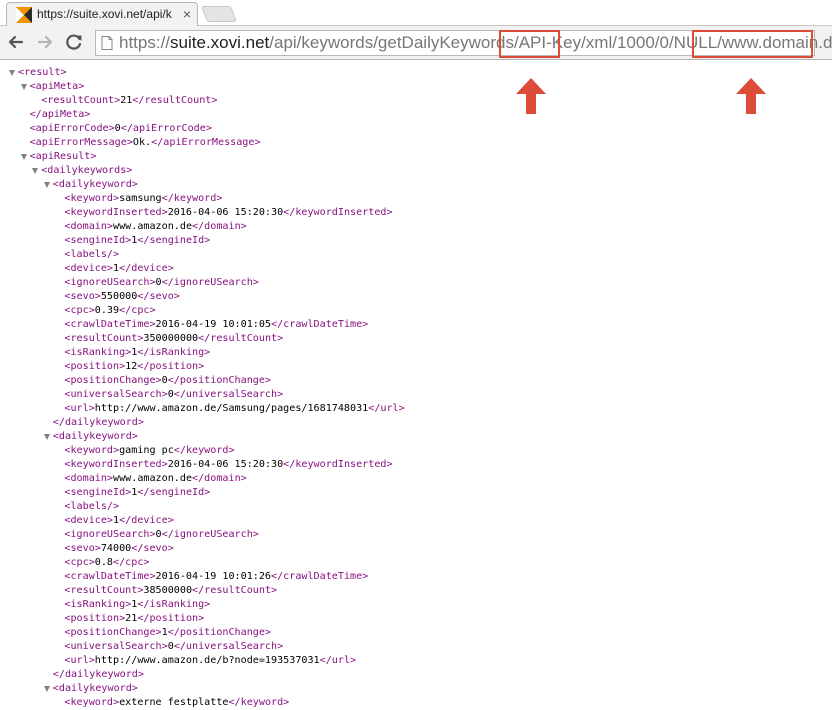 This screenshot has height=710, width=832. Describe the element at coordinates (416, 171) in the screenshot. I see `xml-line: <dailykeywords>` at that location.